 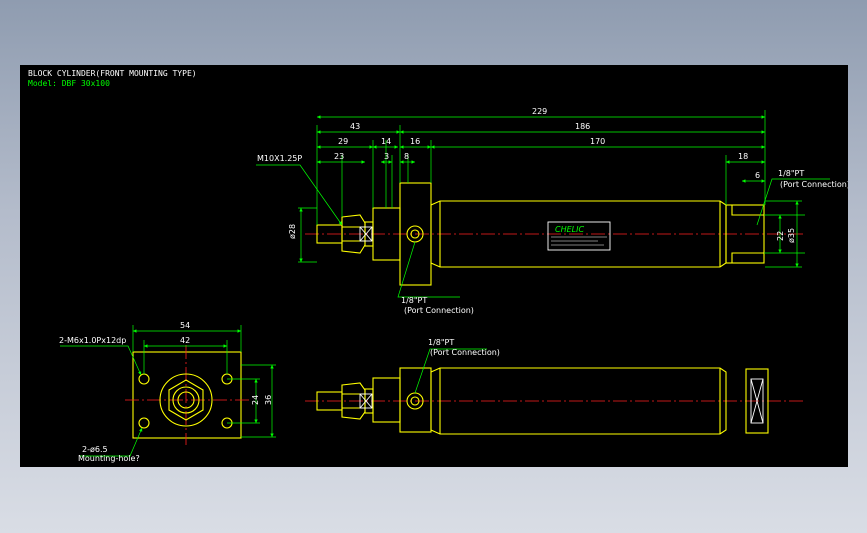 I want to click on side-view: CHELIC, so click(x=555, y=234).